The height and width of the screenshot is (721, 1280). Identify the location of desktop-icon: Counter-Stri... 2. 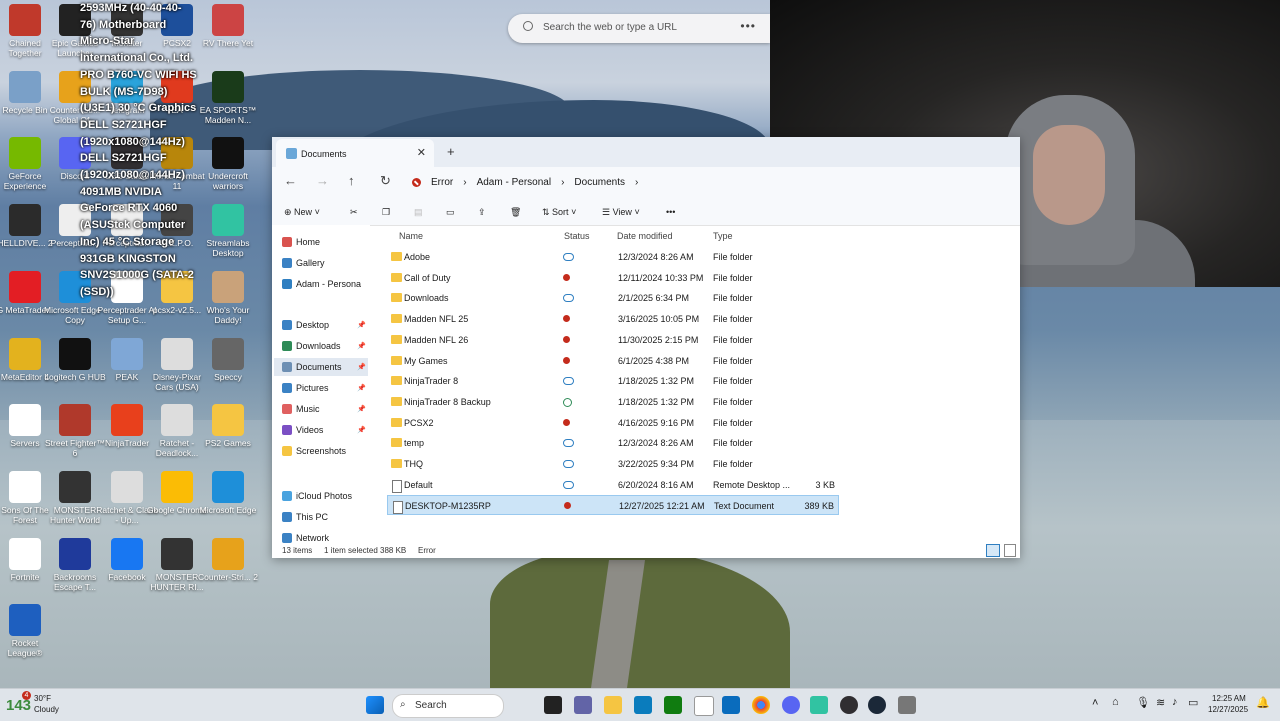
(228, 560).